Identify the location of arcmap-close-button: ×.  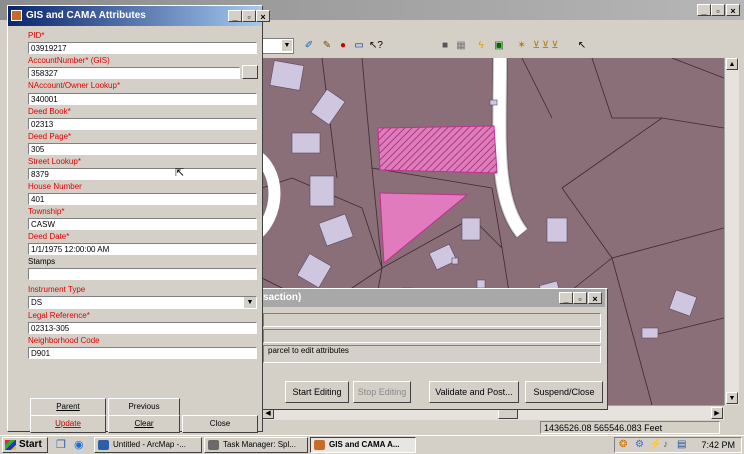
(733, 10).